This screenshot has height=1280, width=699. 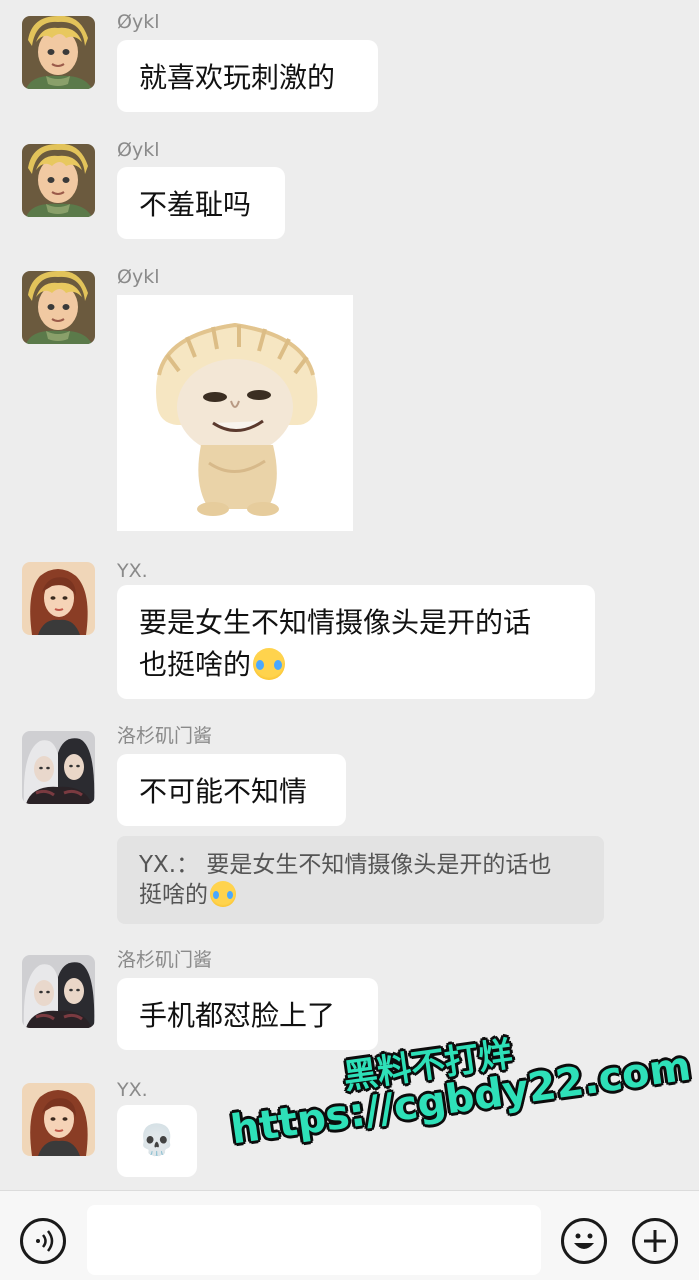 I want to click on dumpling-face-sticker, so click(x=235, y=413).